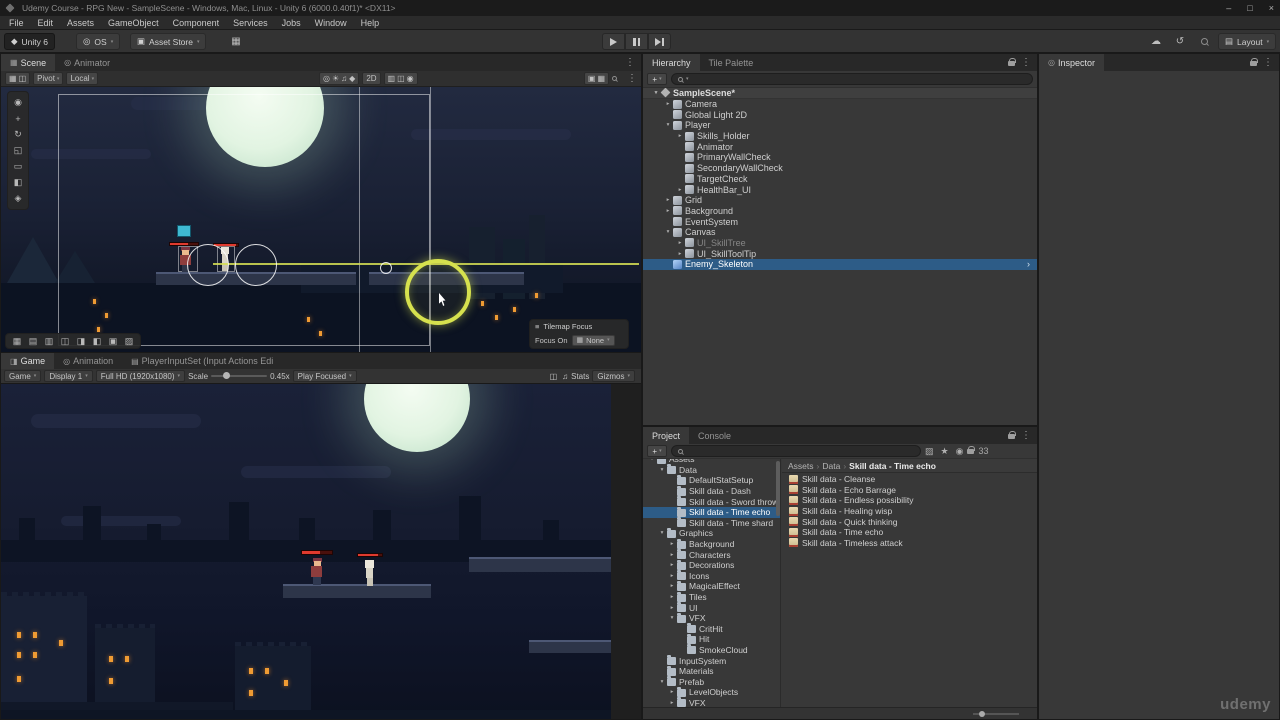 The height and width of the screenshot is (720, 1280). I want to click on hierarchy-row: ▾ SampleScene*, so click(840, 93).